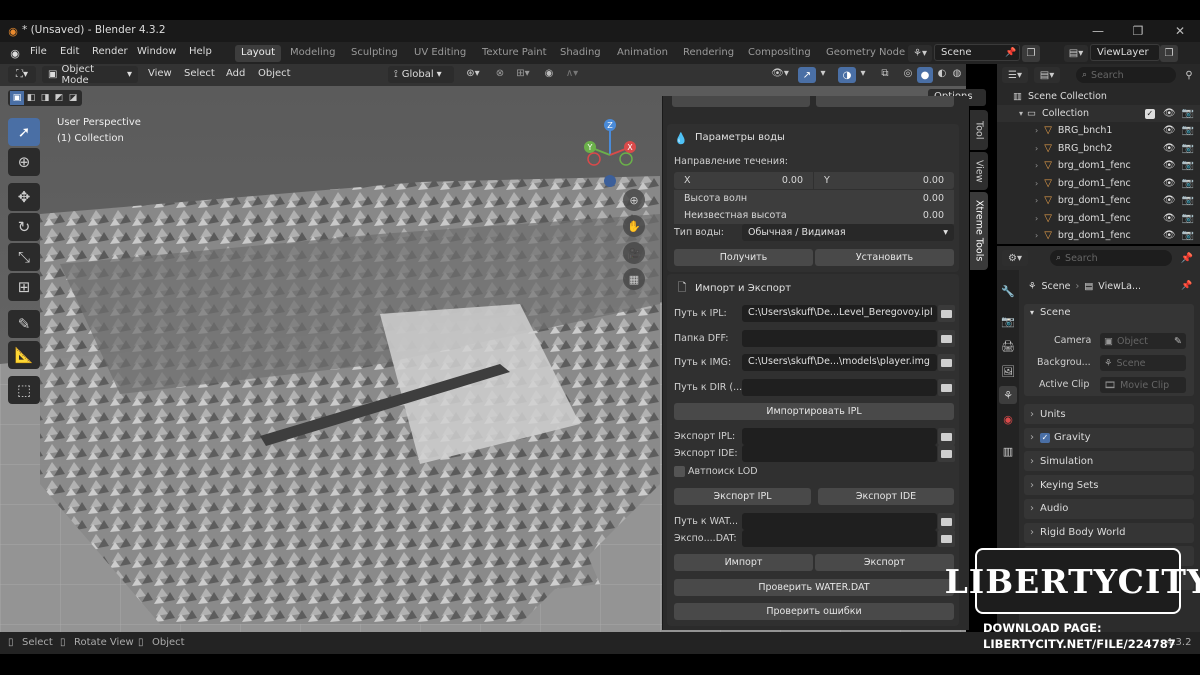 This screenshot has height=675, width=1200. What do you see at coordinates (1098, 130) in the screenshot?
I see `outliner-item-row: › ▽ BRG_bnch1 👁 📷` at bounding box center [1098, 130].